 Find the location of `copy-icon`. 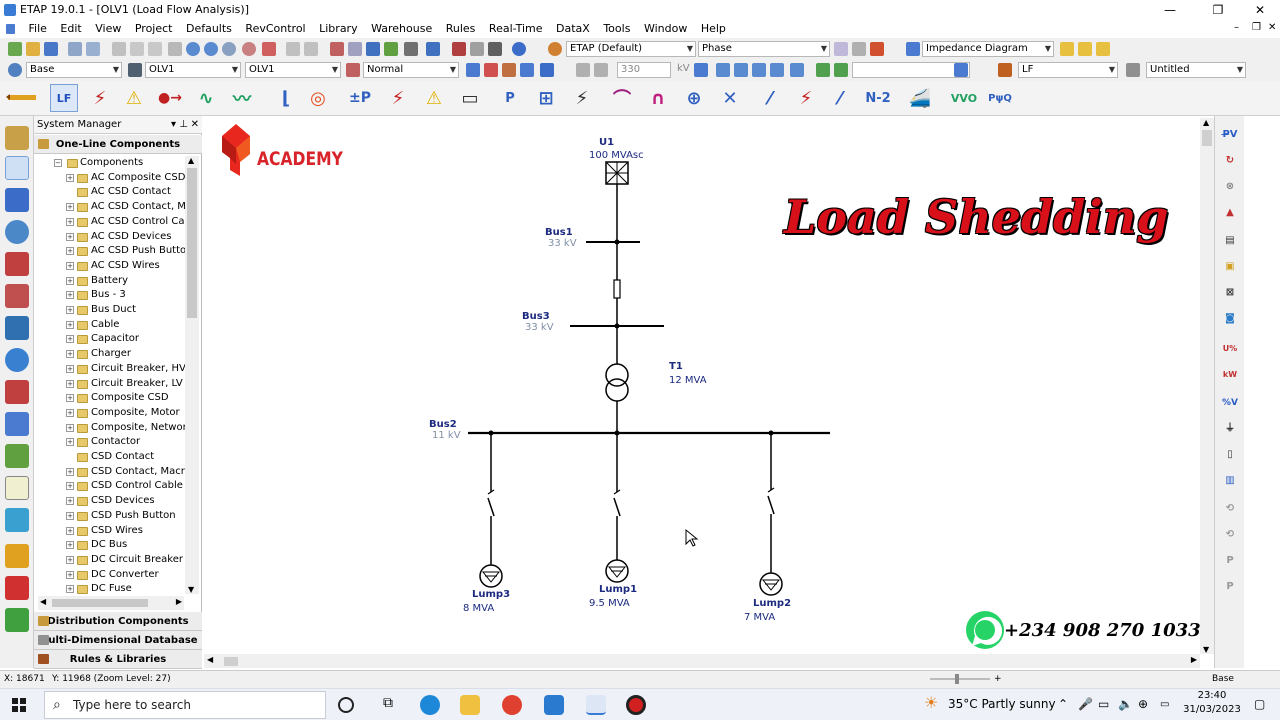

copy-icon is located at coordinates (137, 49).